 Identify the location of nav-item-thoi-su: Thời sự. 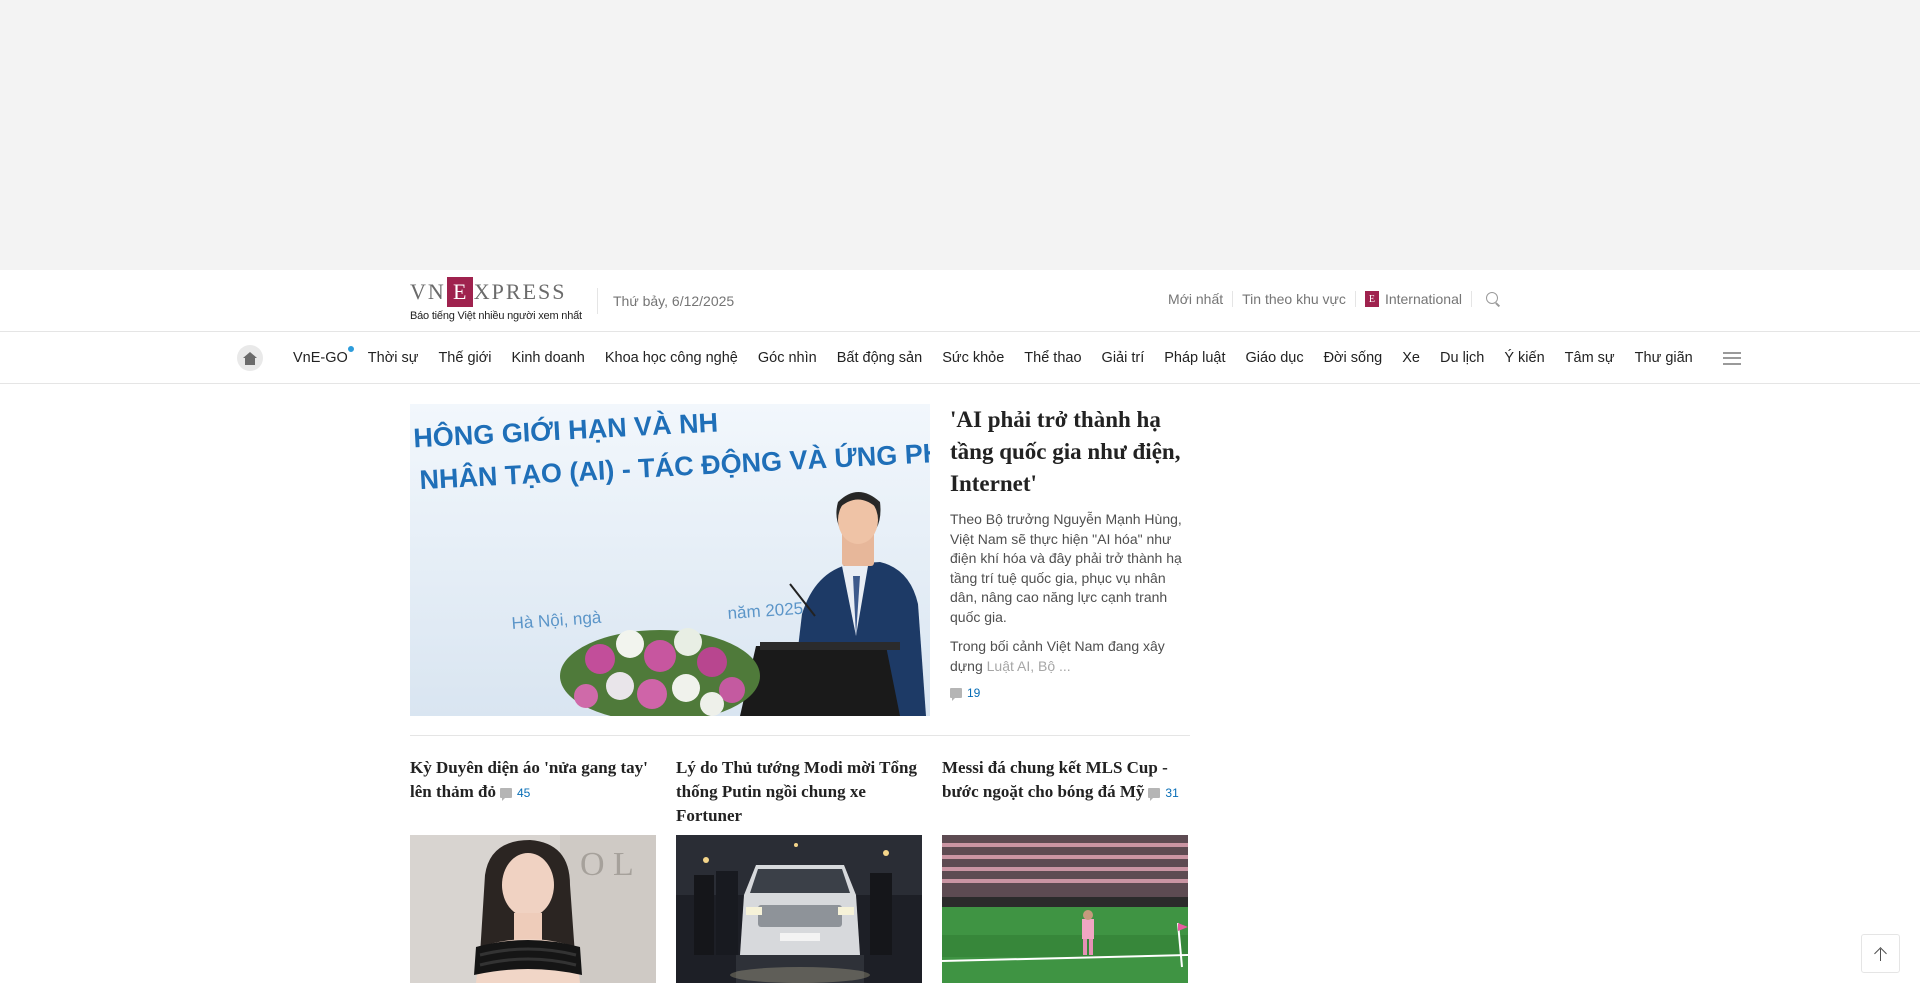
(393, 358).